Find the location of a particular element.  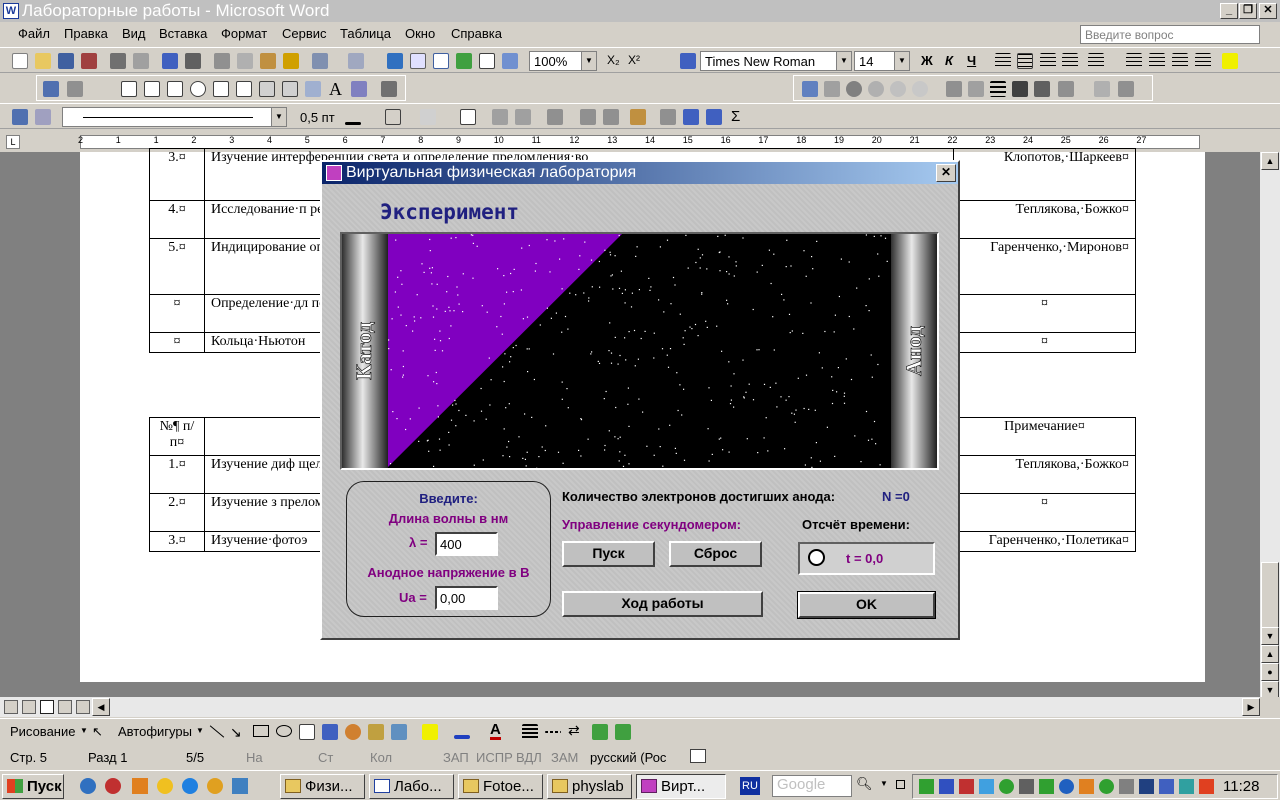

textbox-field-icon is located at coordinates (152, 89).